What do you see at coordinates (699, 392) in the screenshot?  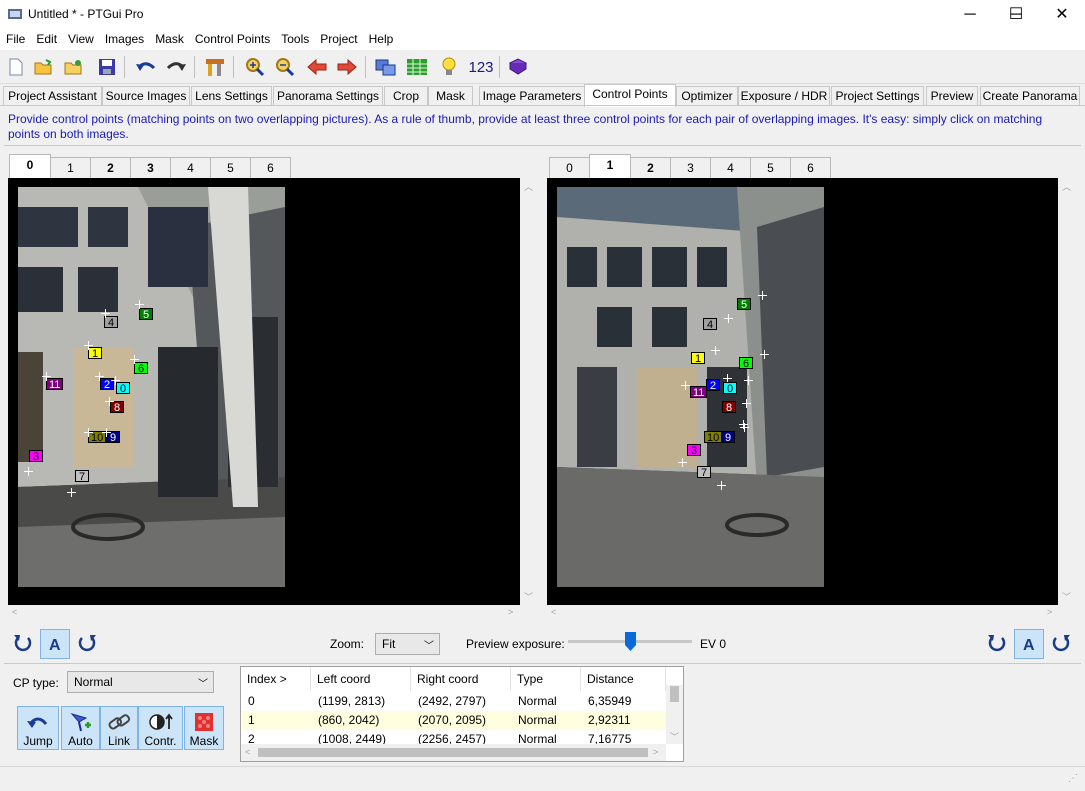 I see `right-control-point-label-11: 11` at bounding box center [699, 392].